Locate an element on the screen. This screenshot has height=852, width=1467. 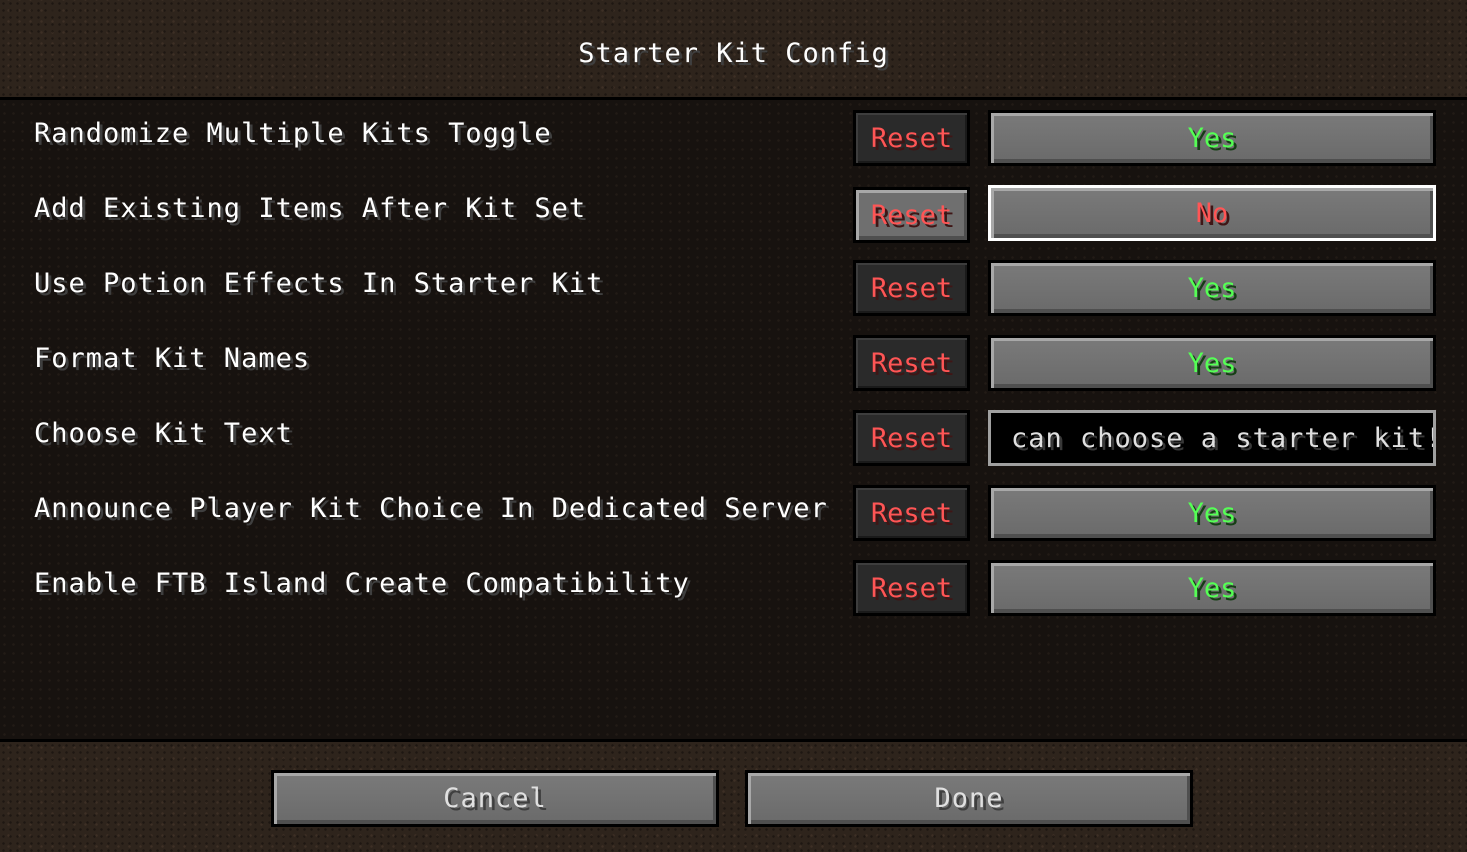
config-row-label: Use Potion Effects In Starter Kit is located at coordinates (319, 283).